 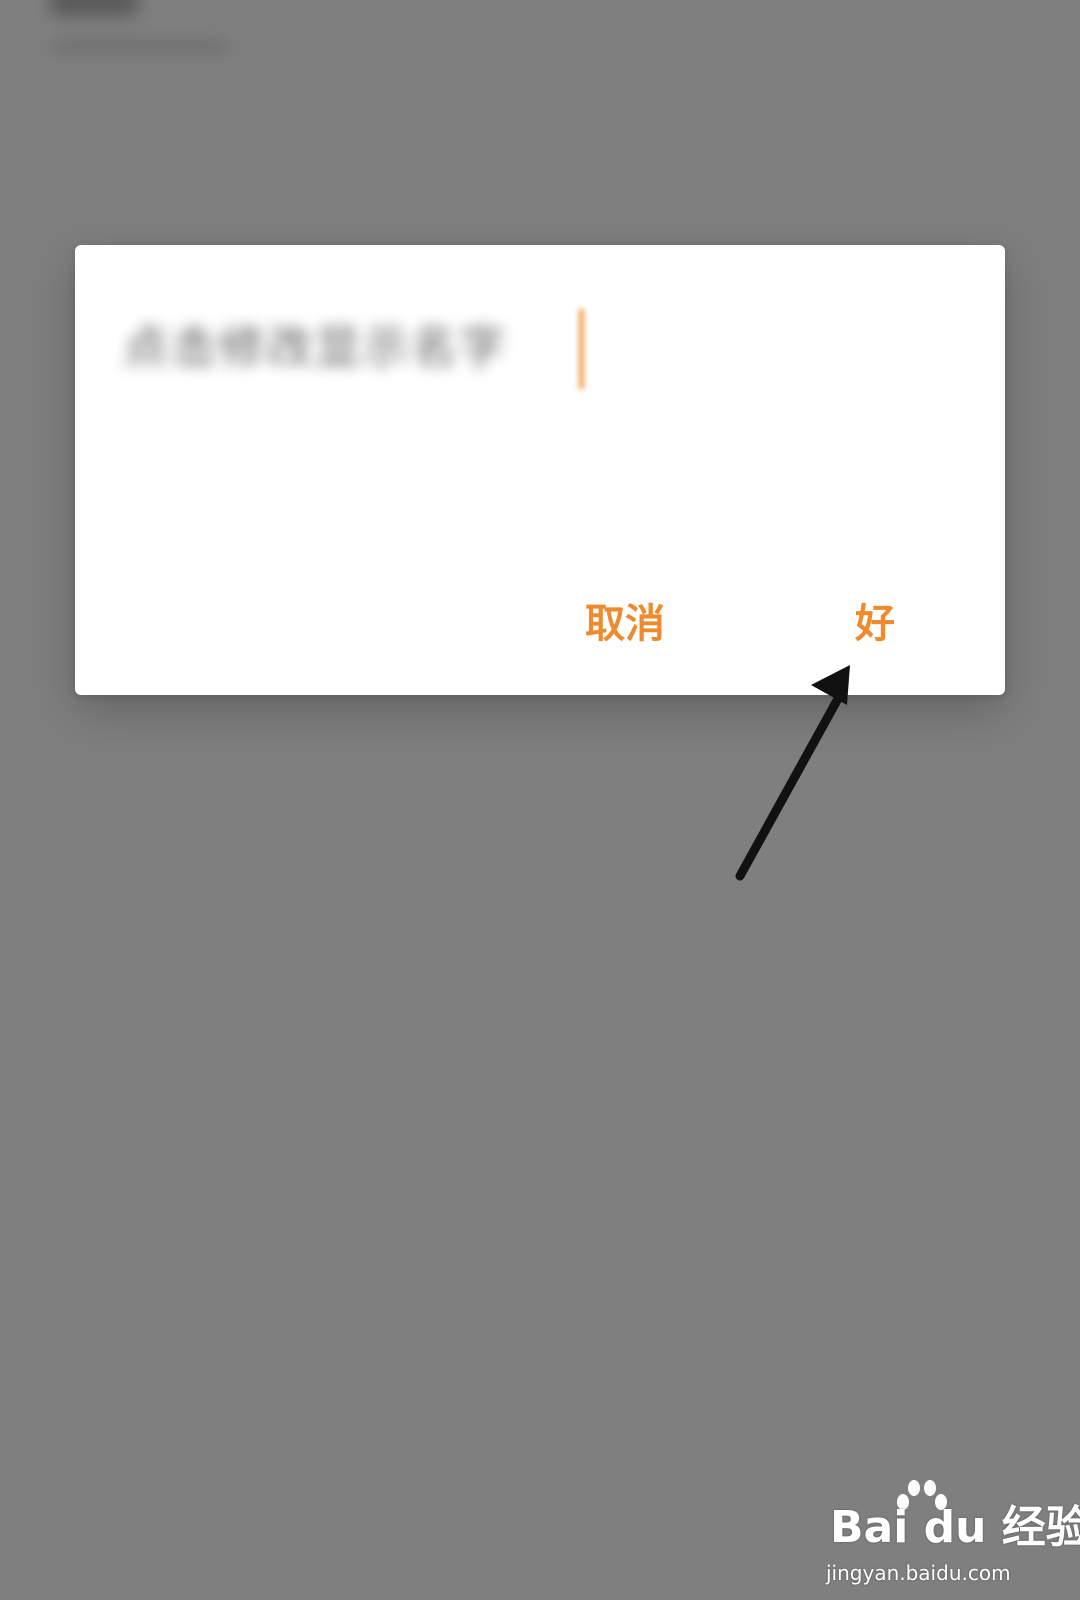 I want to click on baidu-jingyan-watermark: Bai du 经验 jingyan.baidu.com, so click(x=953, y=1534).